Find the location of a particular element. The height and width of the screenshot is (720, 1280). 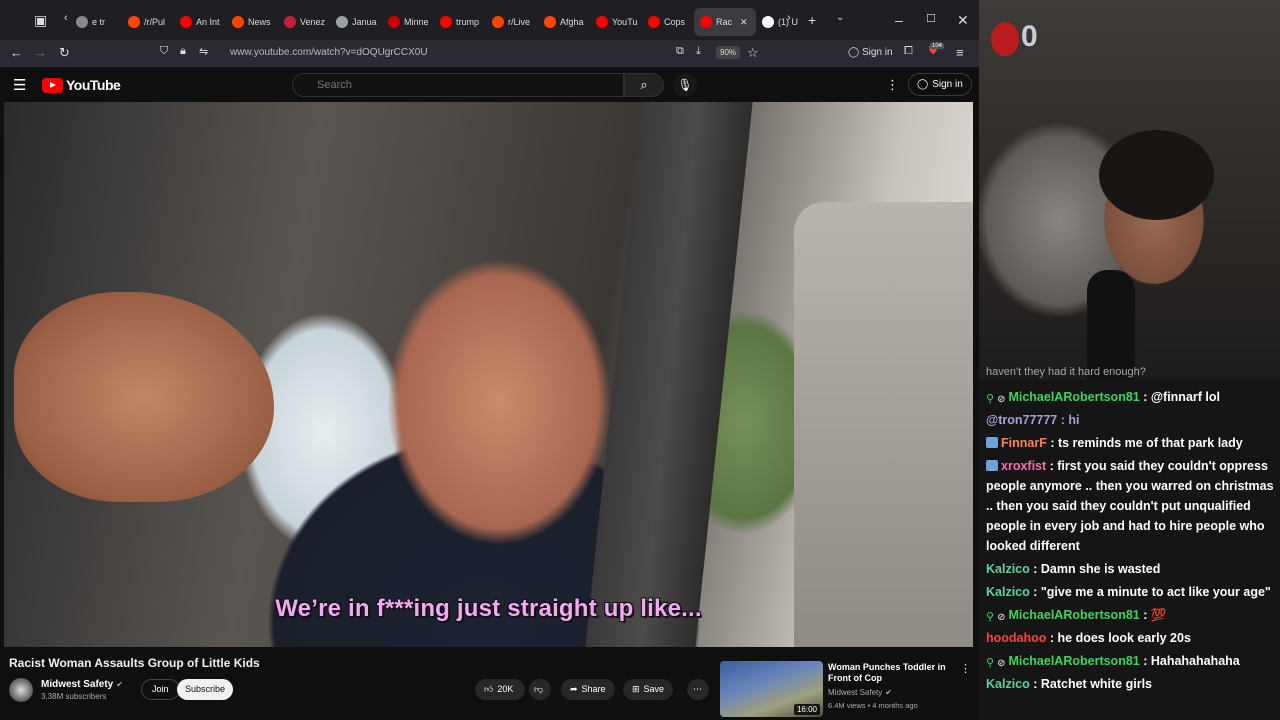

chat-username: FinnarF is located at coordinates (1024, 443).